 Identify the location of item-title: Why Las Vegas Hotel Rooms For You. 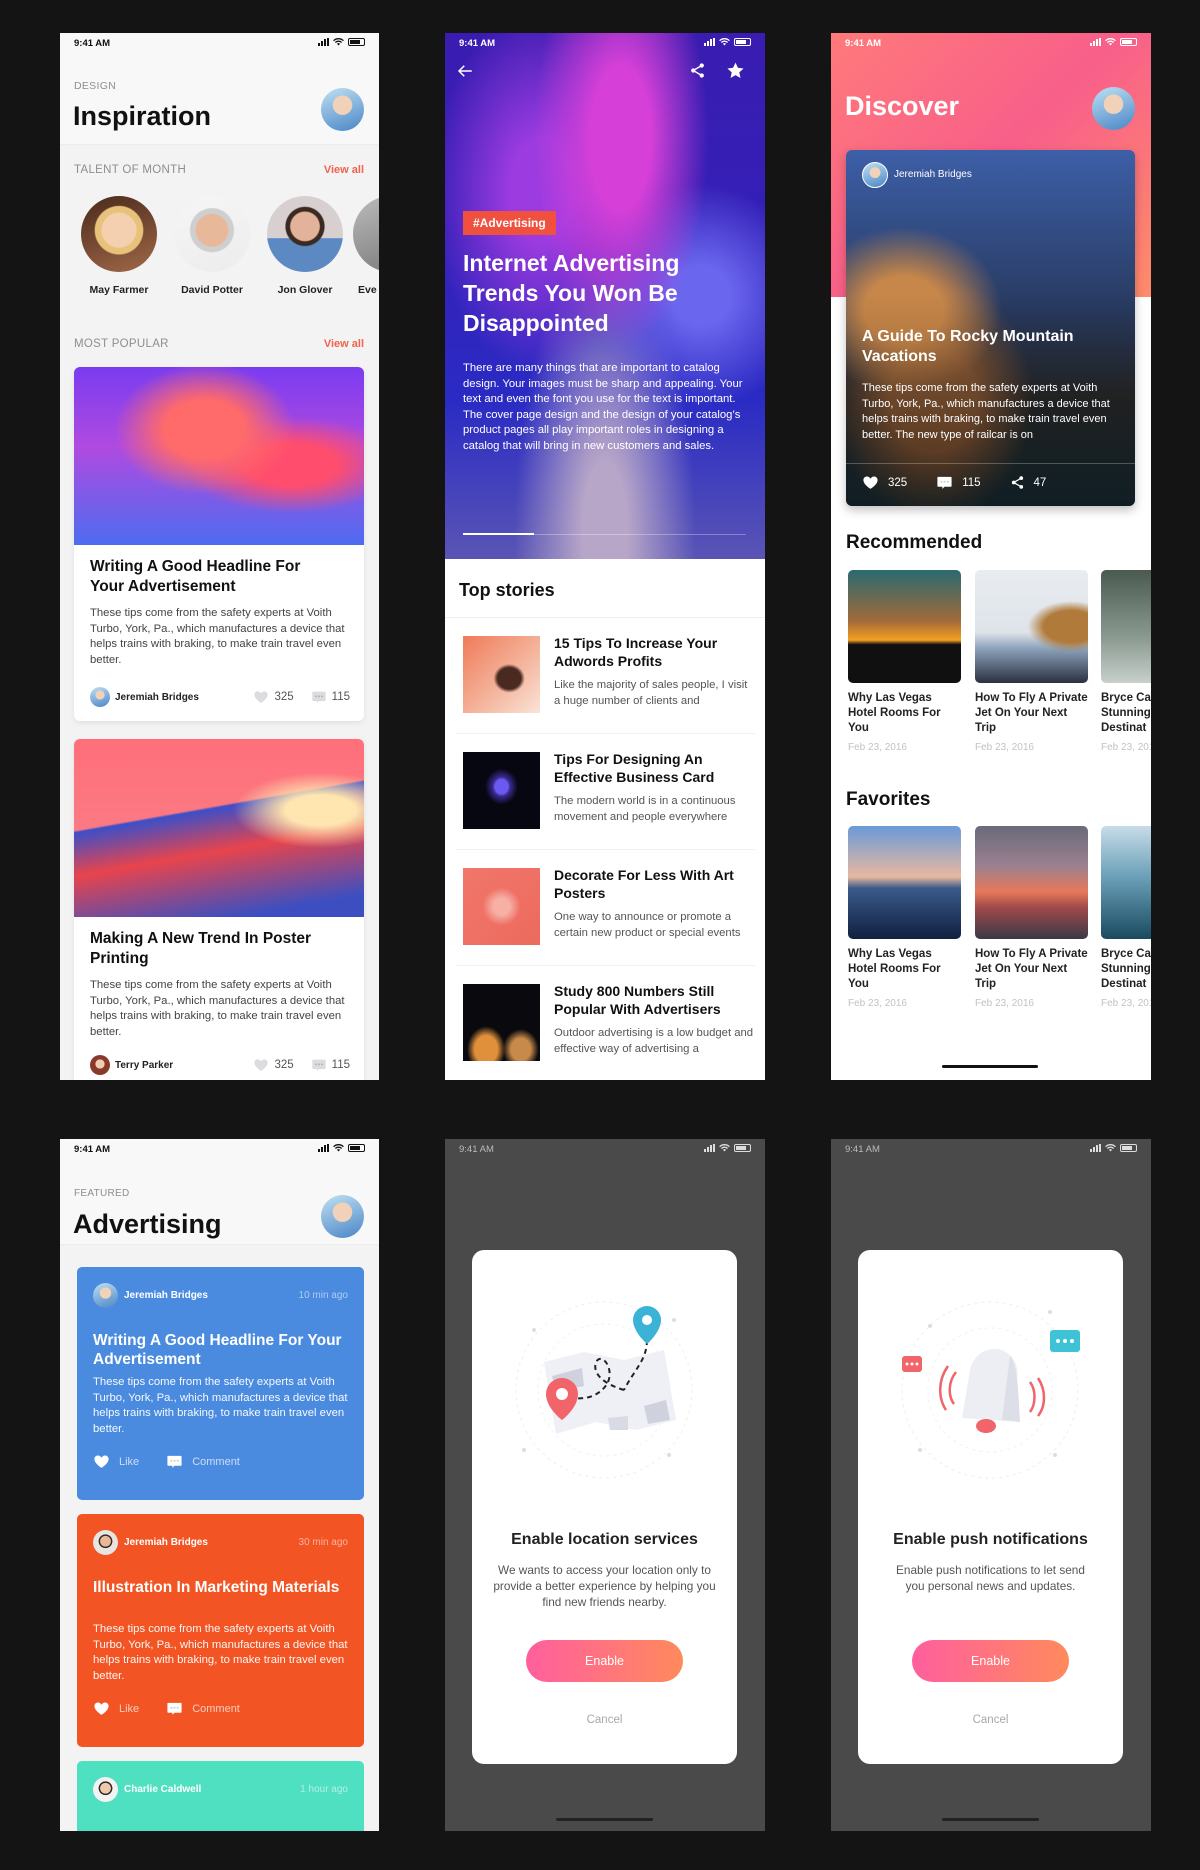
(894, 969).